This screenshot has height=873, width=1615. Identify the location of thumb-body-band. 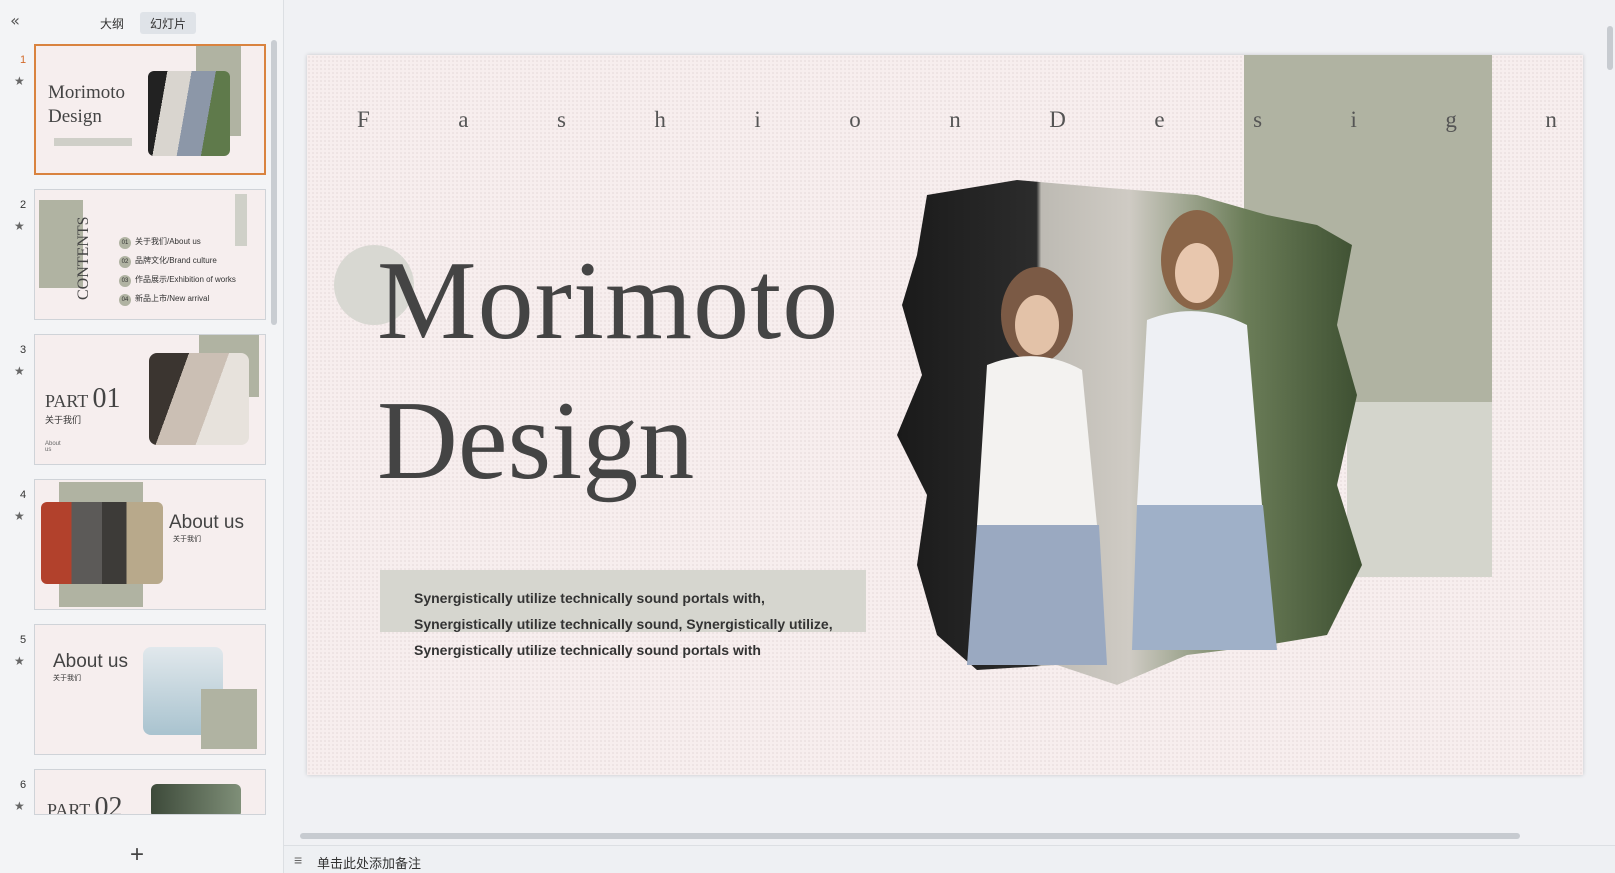
(93, 142).